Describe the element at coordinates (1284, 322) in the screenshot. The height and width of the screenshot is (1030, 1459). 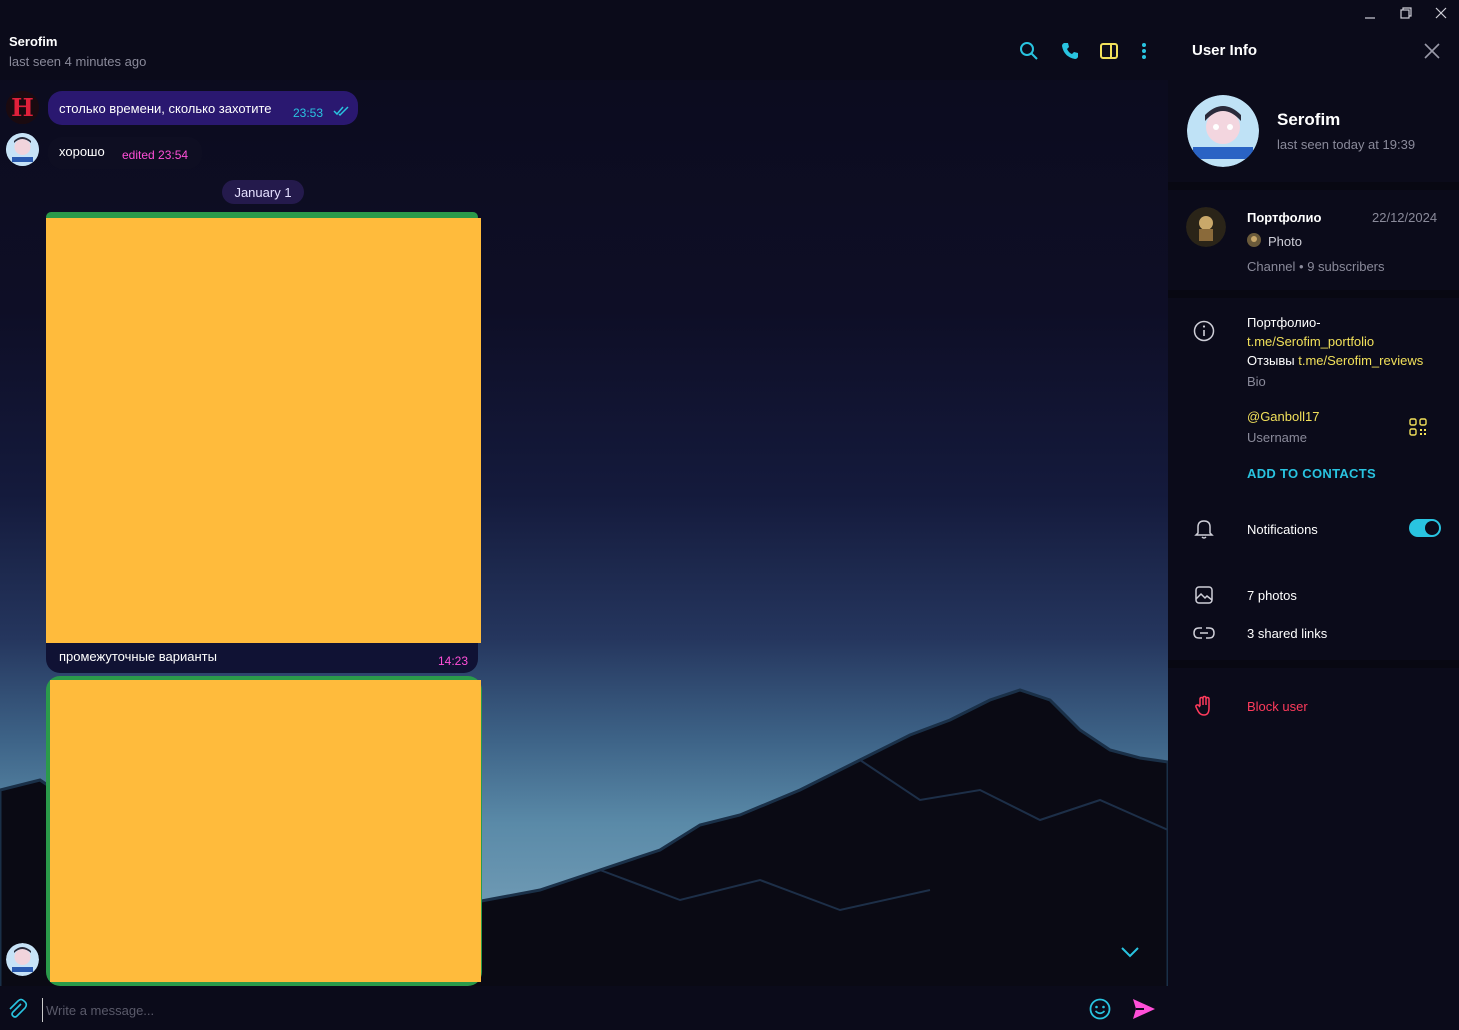
I see `bio-line: Портфолио-` at that location.